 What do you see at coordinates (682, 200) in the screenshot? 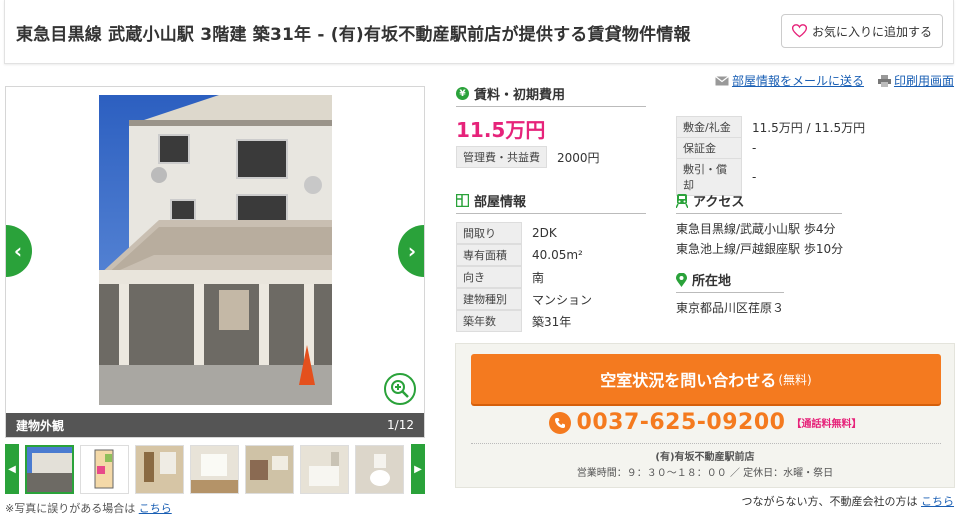
I see `train-icon` at bounding box center [682, 200].